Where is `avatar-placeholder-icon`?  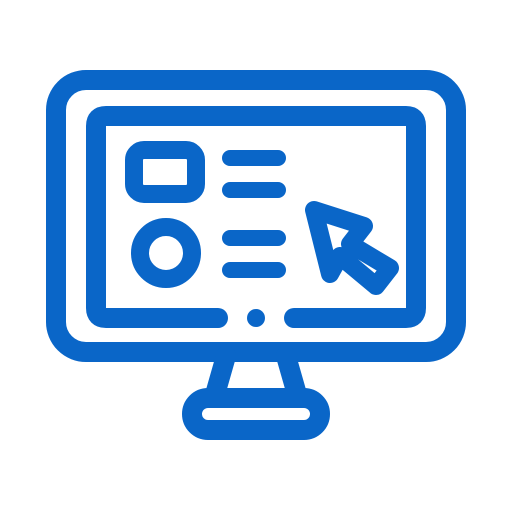
avatar-placeholder-icon is located at coordinates (166, 253).